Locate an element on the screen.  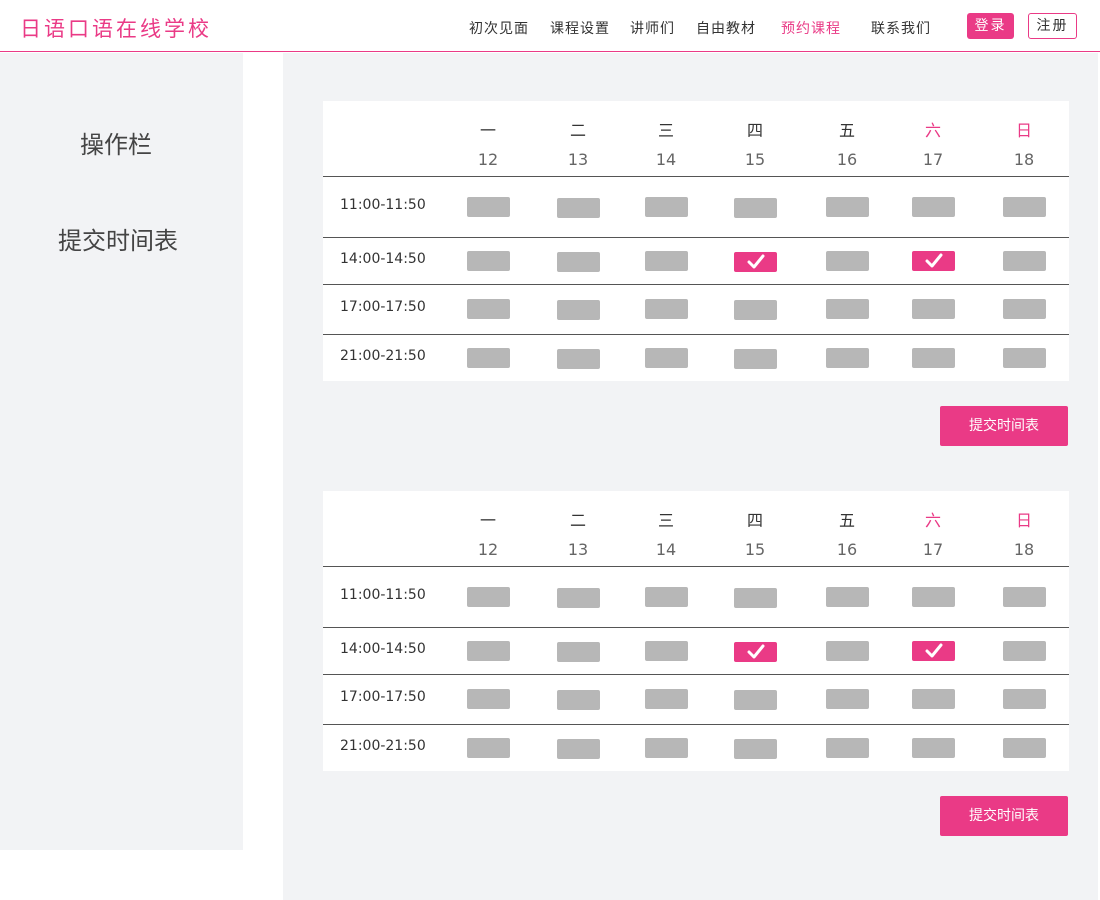
time-slot-label: 17:00-17:50 is located at coordinates (383, 697).